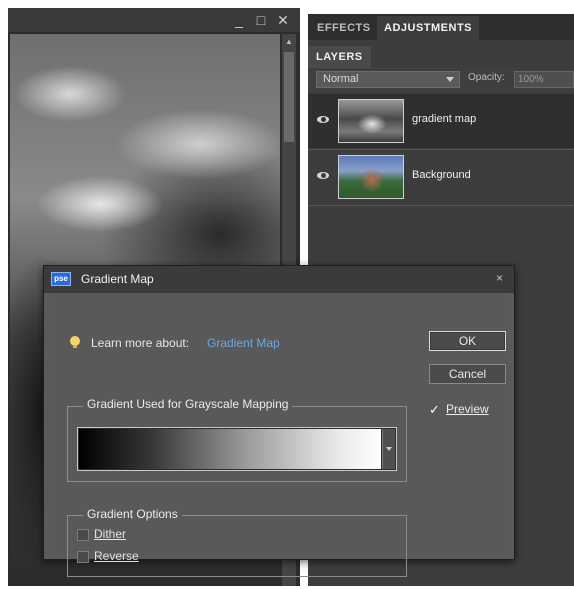 The height and width of the screenshot is (589, 574). What do you see at coordinates (339, 57) in the screenshot?
I see `layers-panel-header: LAYERS` at bounding box center [339, 57].